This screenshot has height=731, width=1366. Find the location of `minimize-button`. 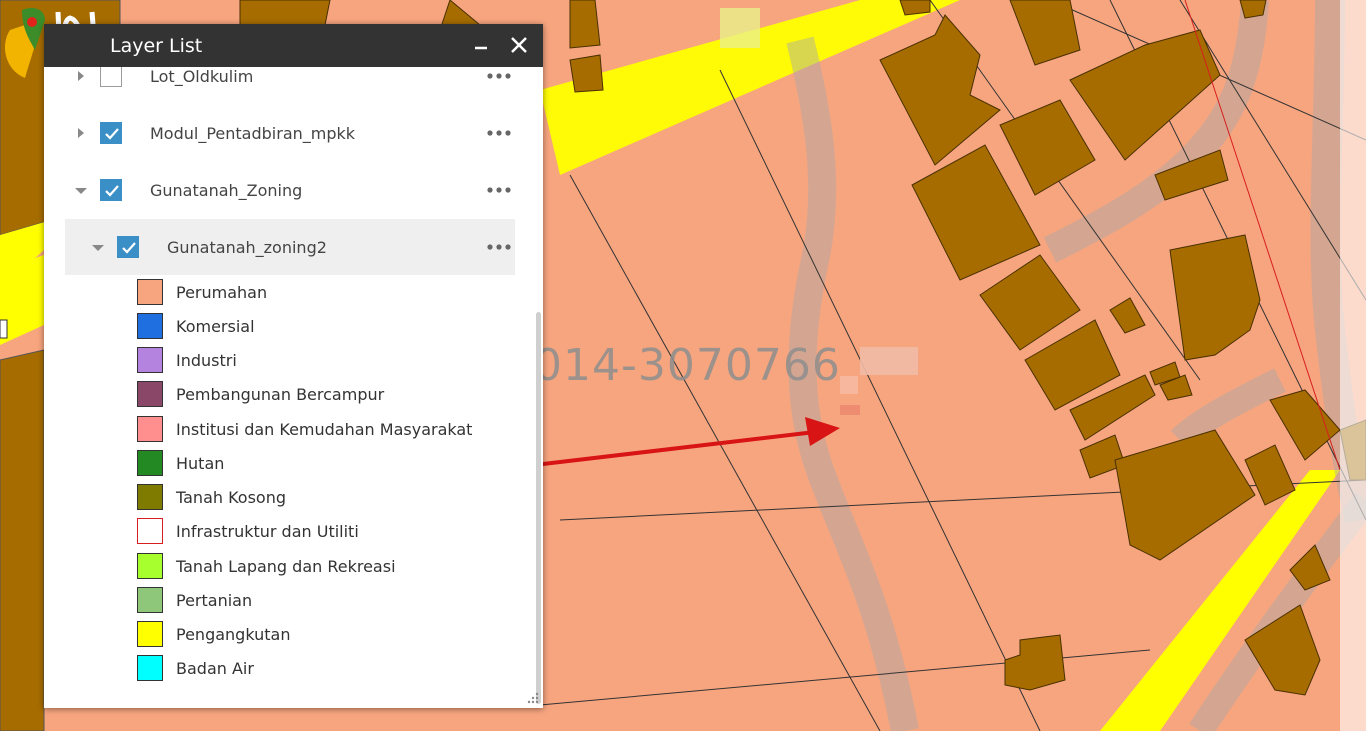

minimize-button is located at coordinates (481, 45).